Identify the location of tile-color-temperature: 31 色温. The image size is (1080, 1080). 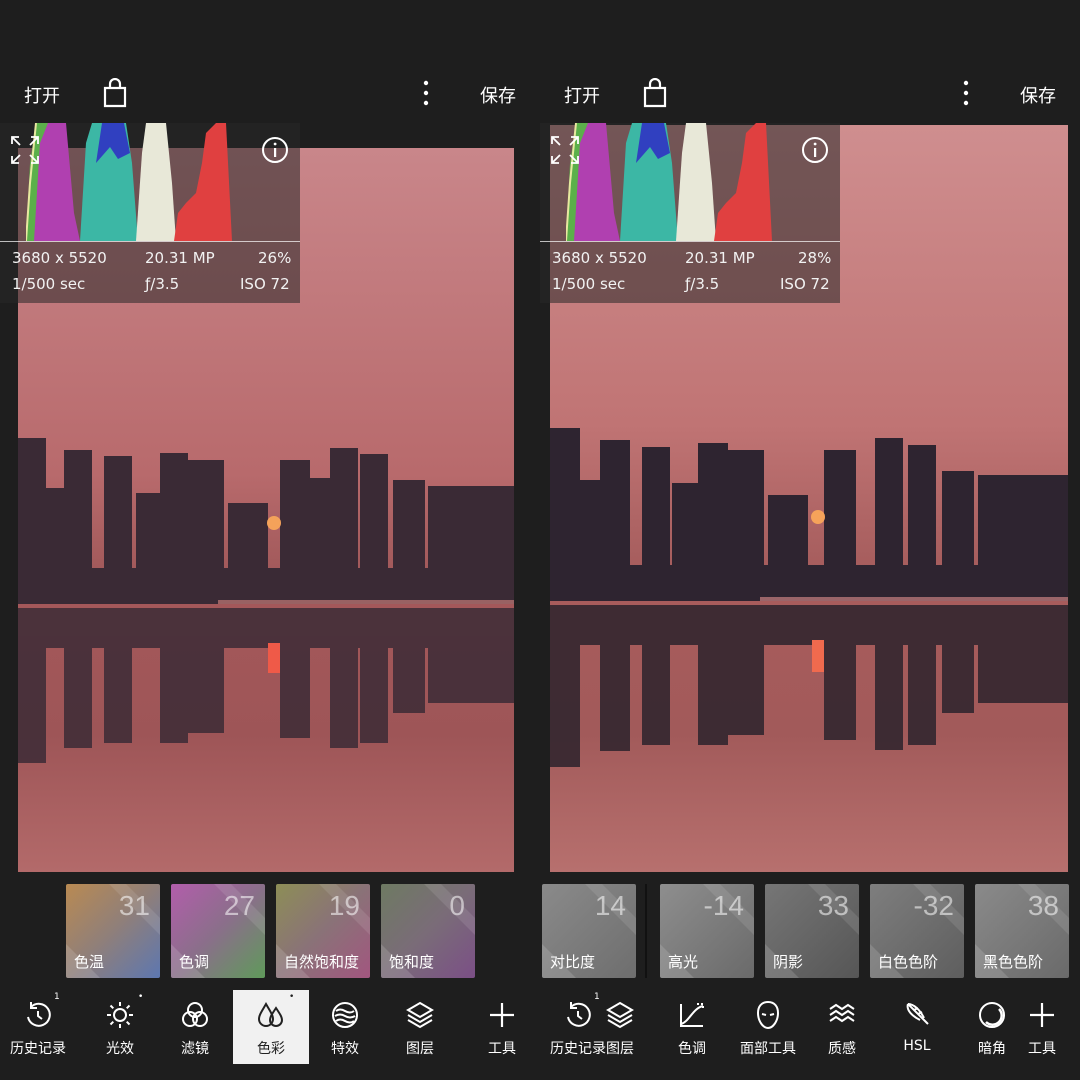
(113, 931).